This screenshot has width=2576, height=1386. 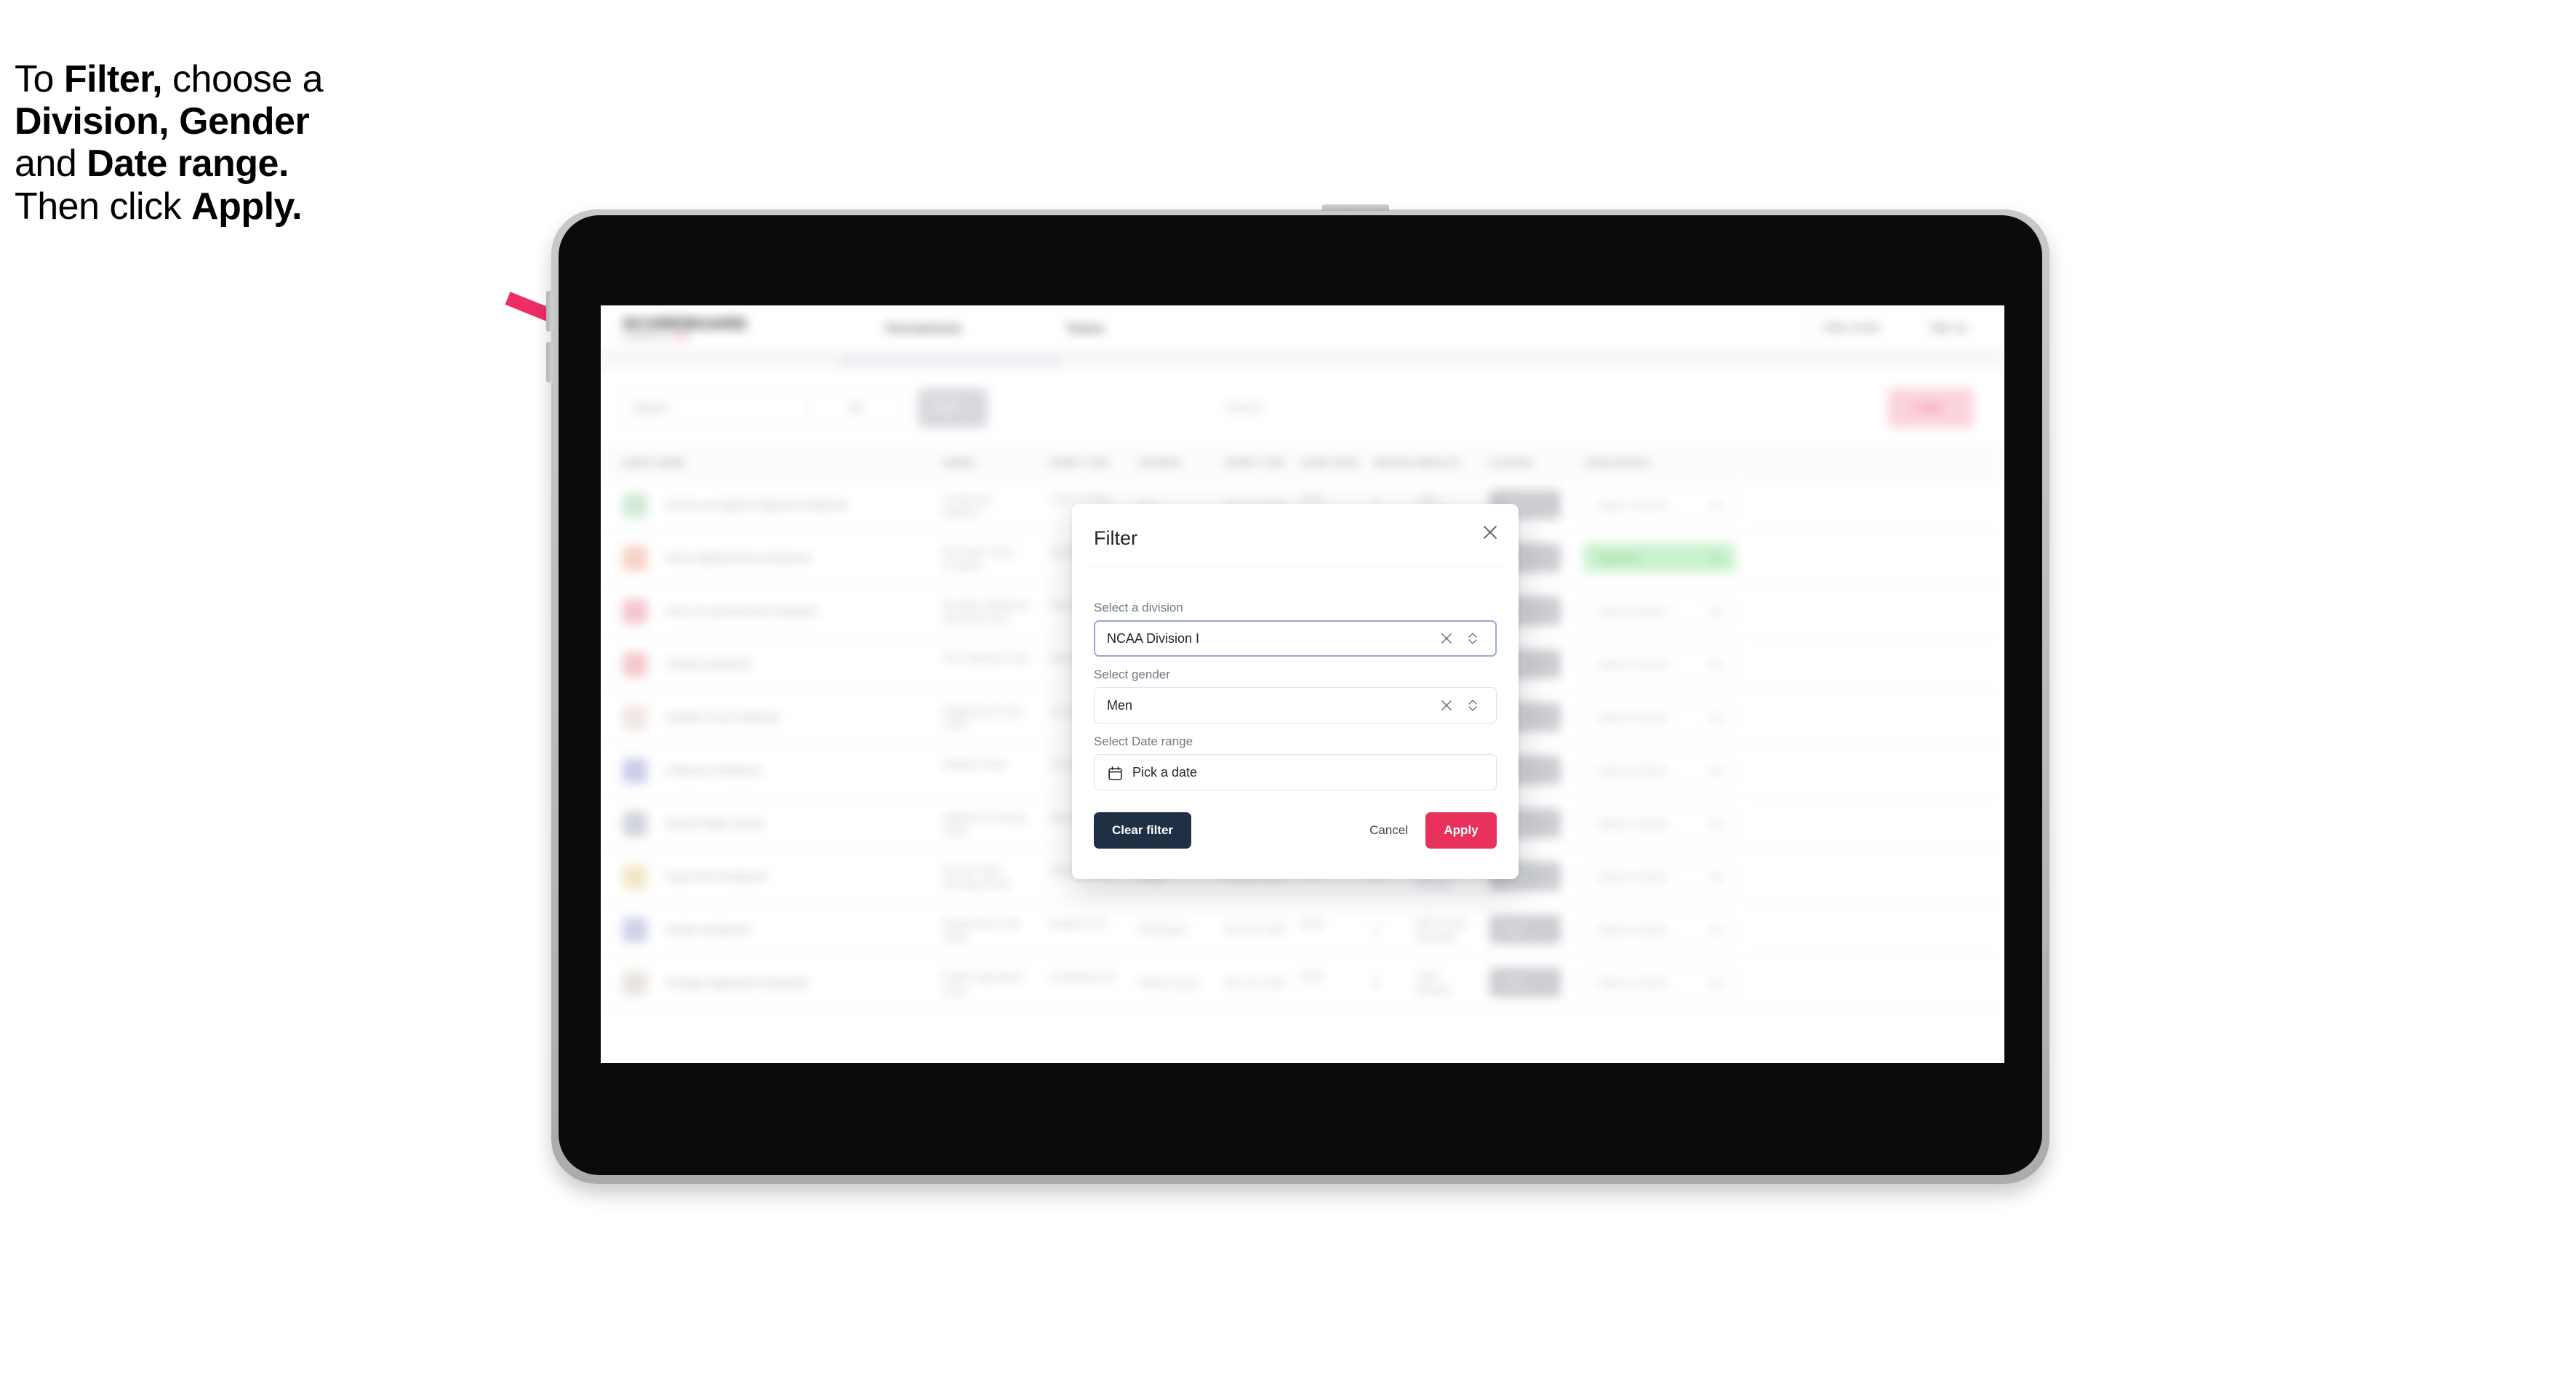 What do you see at coordinates (1138, 608) in the screenshot?
I see `division-label: Select a division` at bounding box center [1138, 608].